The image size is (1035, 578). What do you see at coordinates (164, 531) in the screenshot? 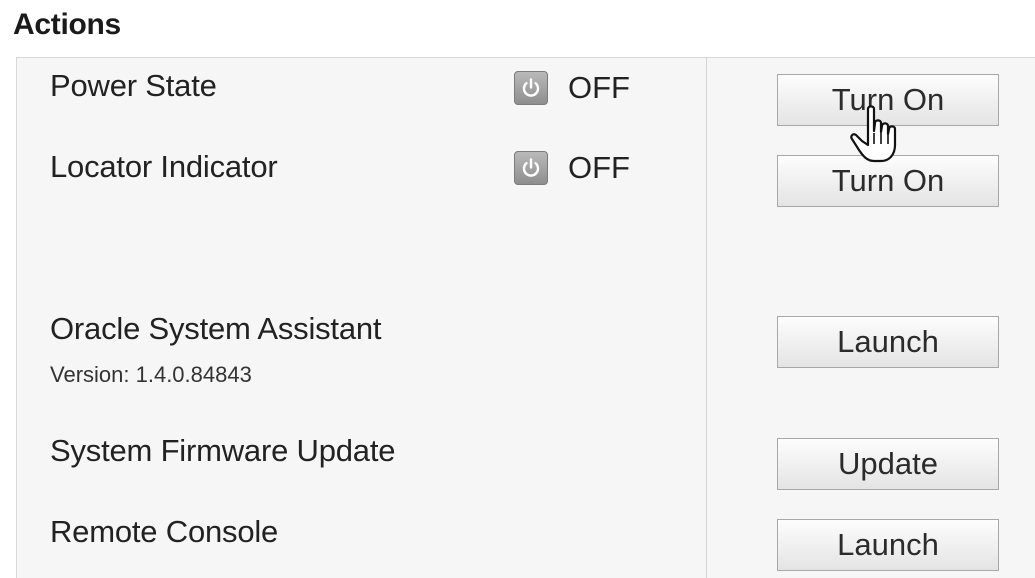
I see `remote-console-label: Remote Console` at bounding box center [164, 531].